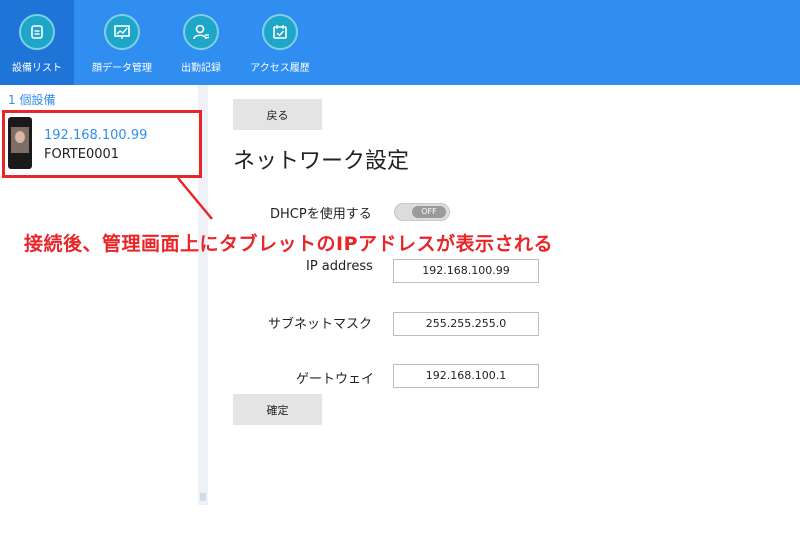 This screenshot has width=800, height=539. What do you see at coordinates (466, 324) in the screenshot?
I see `subnet-mask-field: 255.255.255.0` at bounding box center [466, 324].